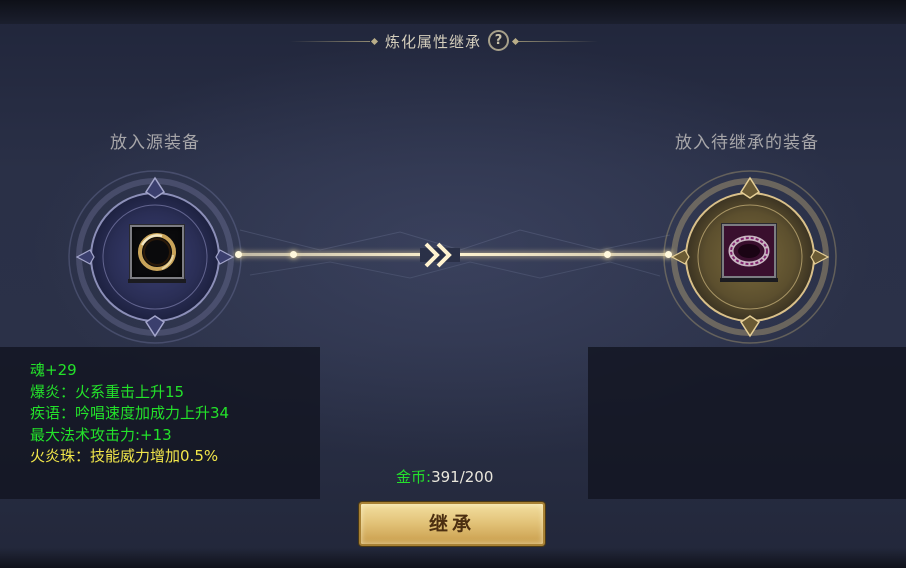  Describe the element at coordinates (433, 42) in the screenshot. I see `page-title: 炼化属性继承` at that location.